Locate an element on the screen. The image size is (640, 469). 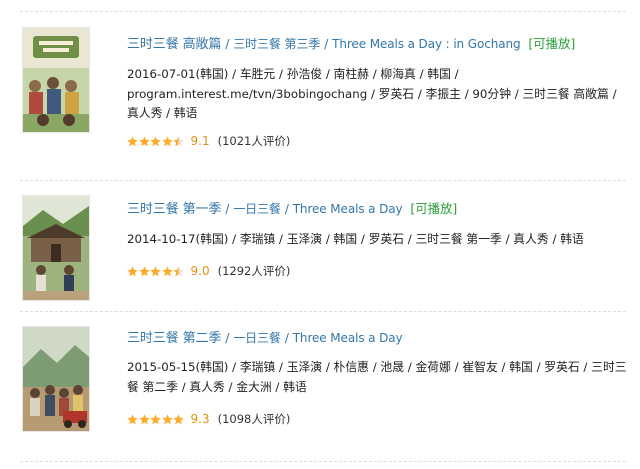
rating-row: 9.3 (1098人评价) is located at coordinates (208, 419).